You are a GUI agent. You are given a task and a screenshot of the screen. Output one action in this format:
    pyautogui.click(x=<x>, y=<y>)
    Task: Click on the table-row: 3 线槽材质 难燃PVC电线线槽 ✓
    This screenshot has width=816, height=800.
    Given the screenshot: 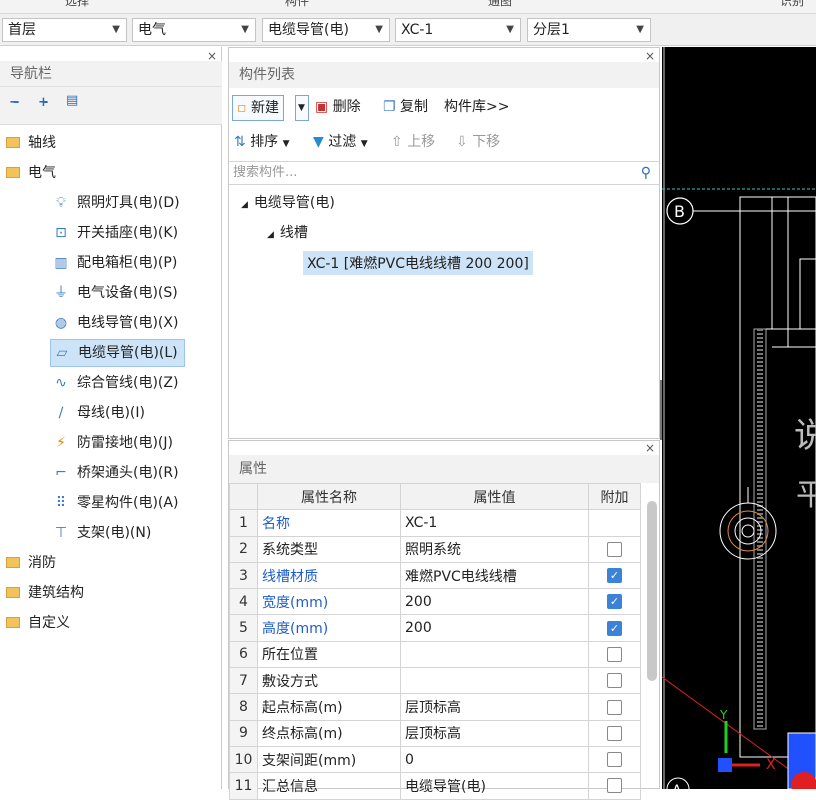 What is the action you would take?
    pyautogui.click(x=435, y=575)
    